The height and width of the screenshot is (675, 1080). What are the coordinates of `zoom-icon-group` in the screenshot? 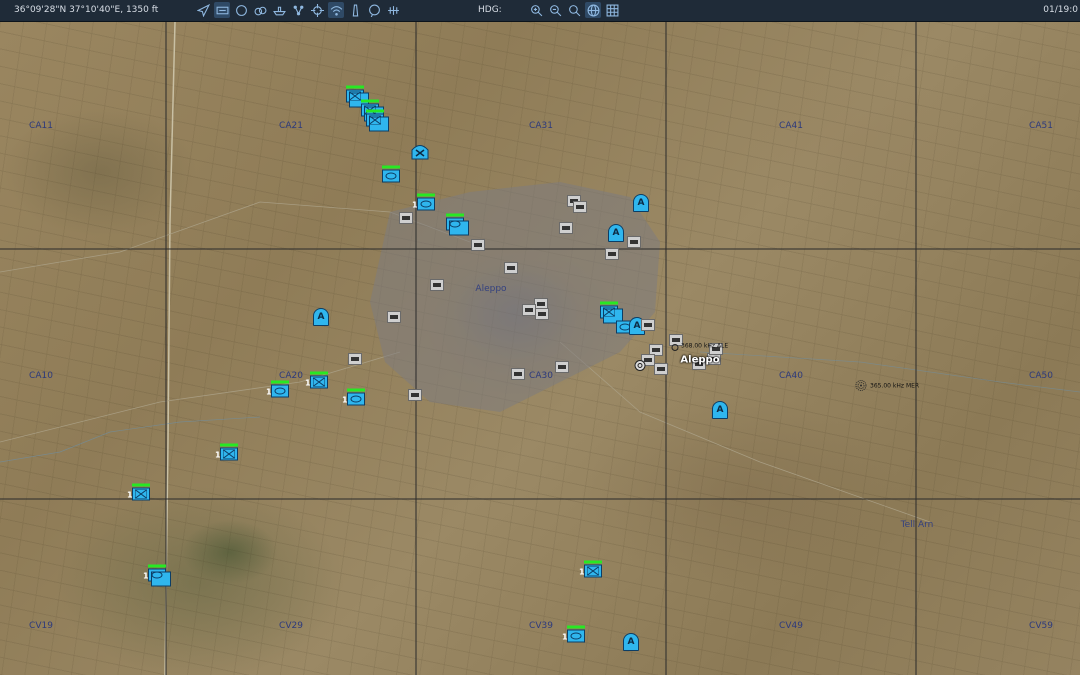 It's located at (574, 10).